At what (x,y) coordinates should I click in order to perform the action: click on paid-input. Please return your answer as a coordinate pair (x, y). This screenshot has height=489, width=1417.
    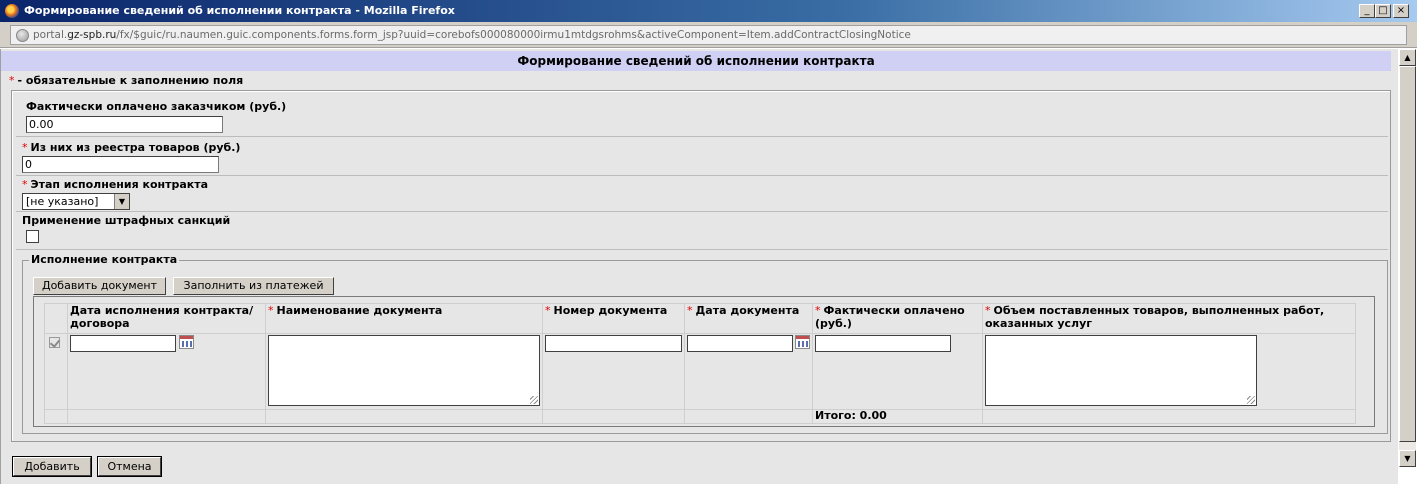
    Looking at the image, I should click on (883, 343).